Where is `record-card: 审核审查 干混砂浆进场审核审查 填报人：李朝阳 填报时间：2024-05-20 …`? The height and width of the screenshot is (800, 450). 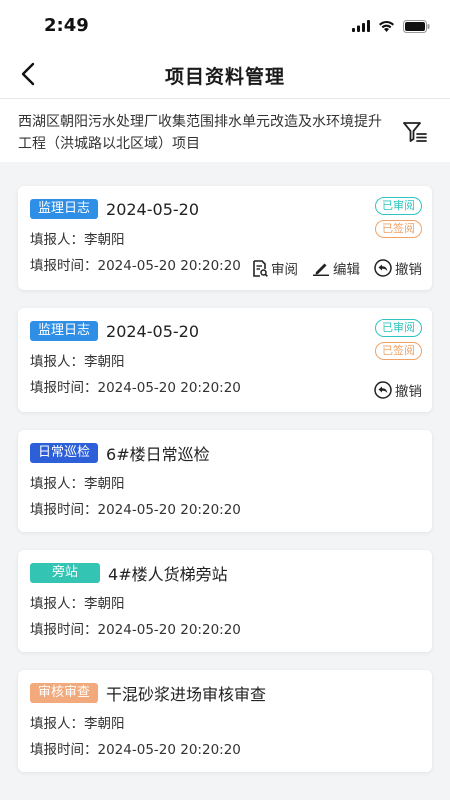
record-card: 审核审查 干混砂浆进场审核审查 填报人：李朝阳 填报时间：2024-05-20 … is located at coordinates (225, 721).